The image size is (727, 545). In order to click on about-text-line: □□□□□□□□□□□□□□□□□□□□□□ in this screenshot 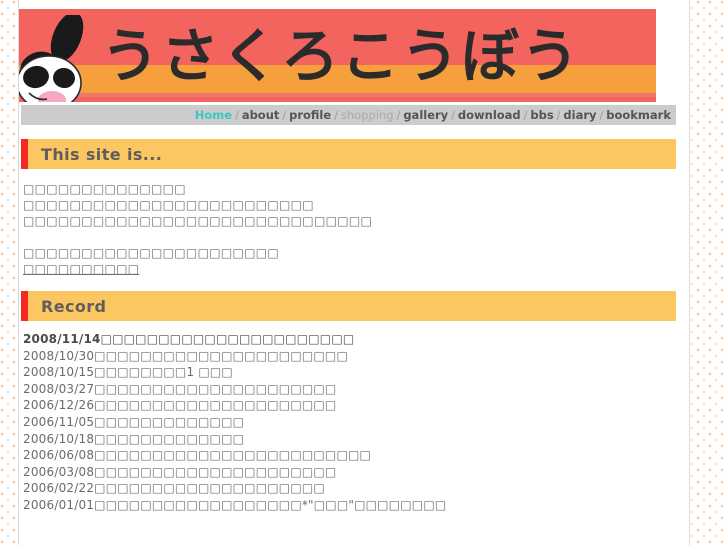, I will do `click(151, 253)`.